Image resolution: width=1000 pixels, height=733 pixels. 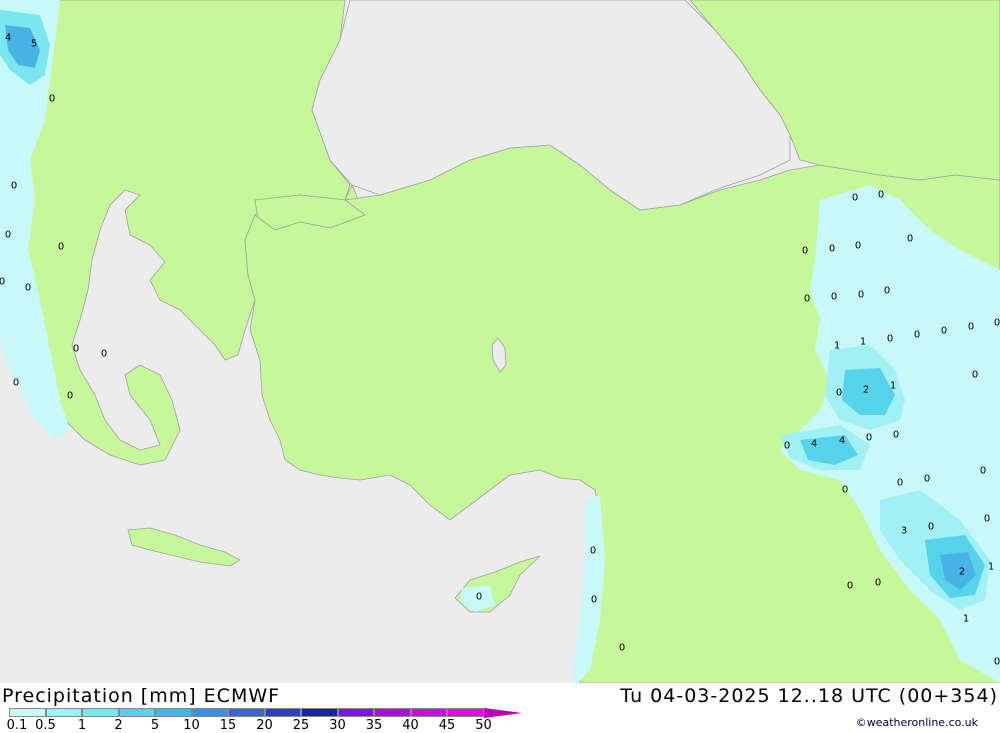 What do you see at coordinates (191, 725) in the screenshot?
I see `legend-tick-label: 10` at bounding box center [191, 725].